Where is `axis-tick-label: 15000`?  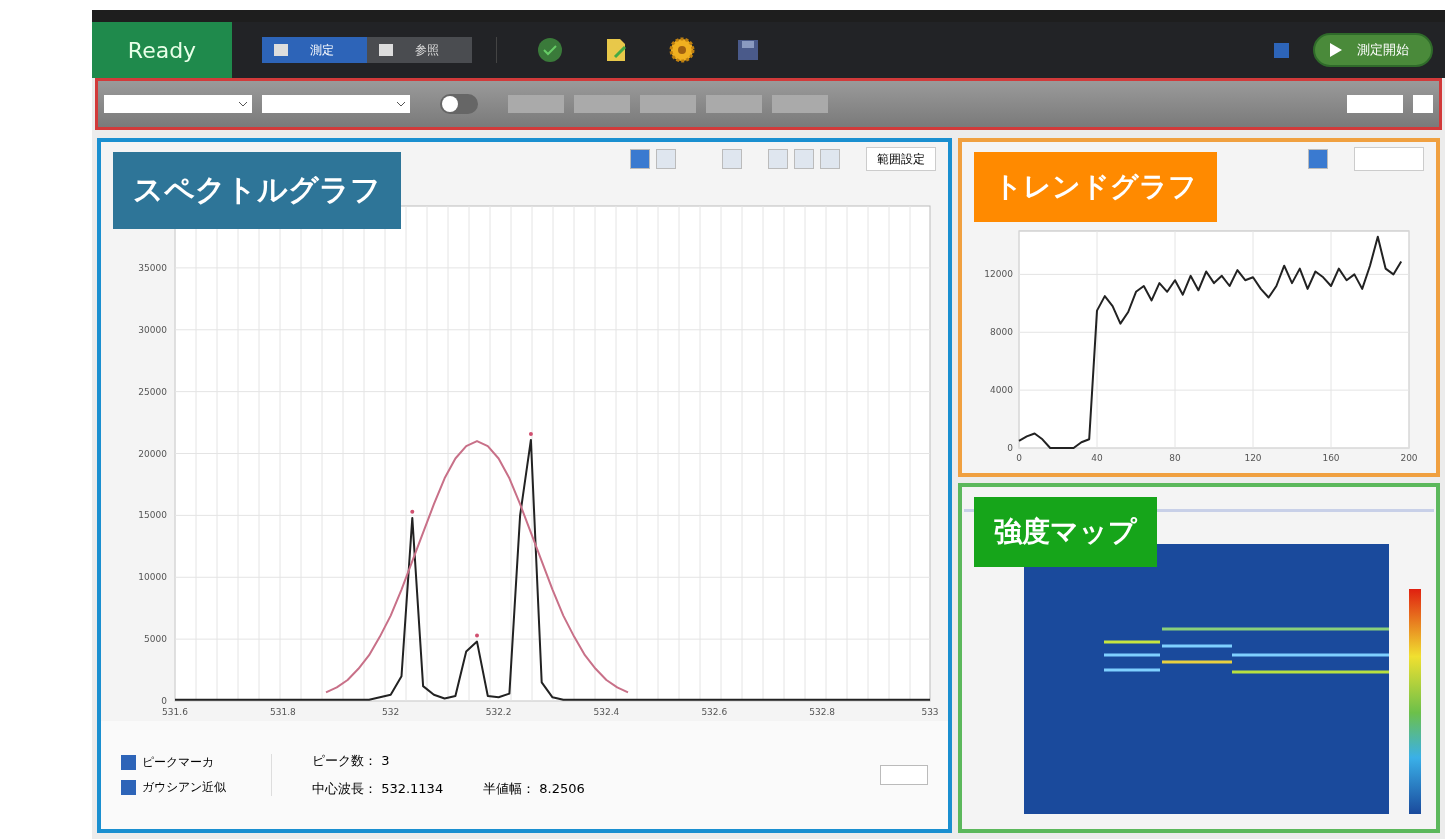 axis-tick-label: 15000 is located at coordinates (152, 515).